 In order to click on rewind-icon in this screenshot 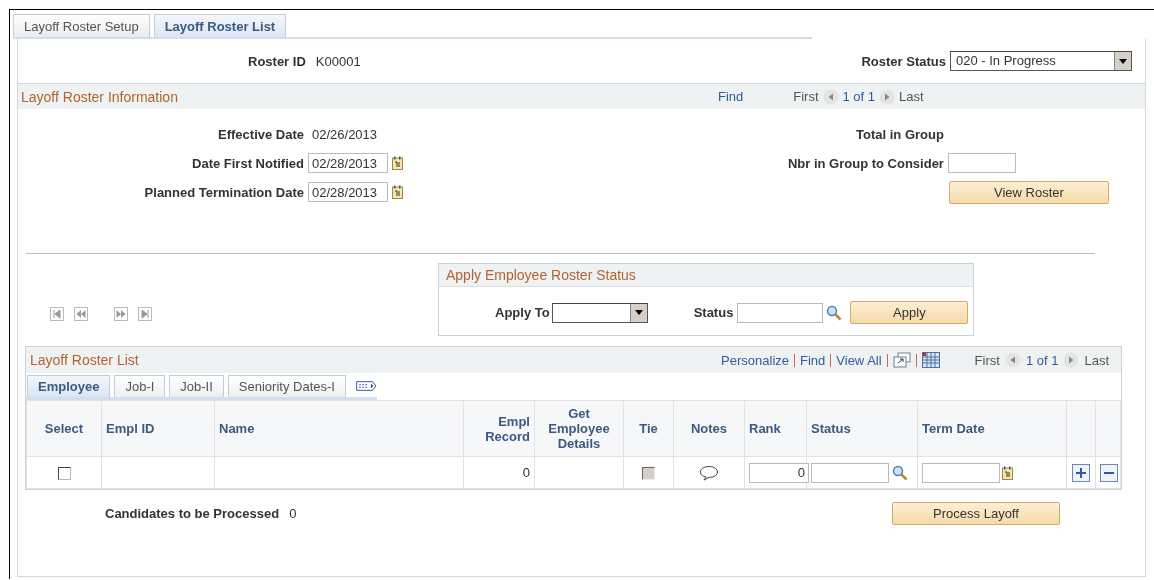, I will do `click(81, 314)`.